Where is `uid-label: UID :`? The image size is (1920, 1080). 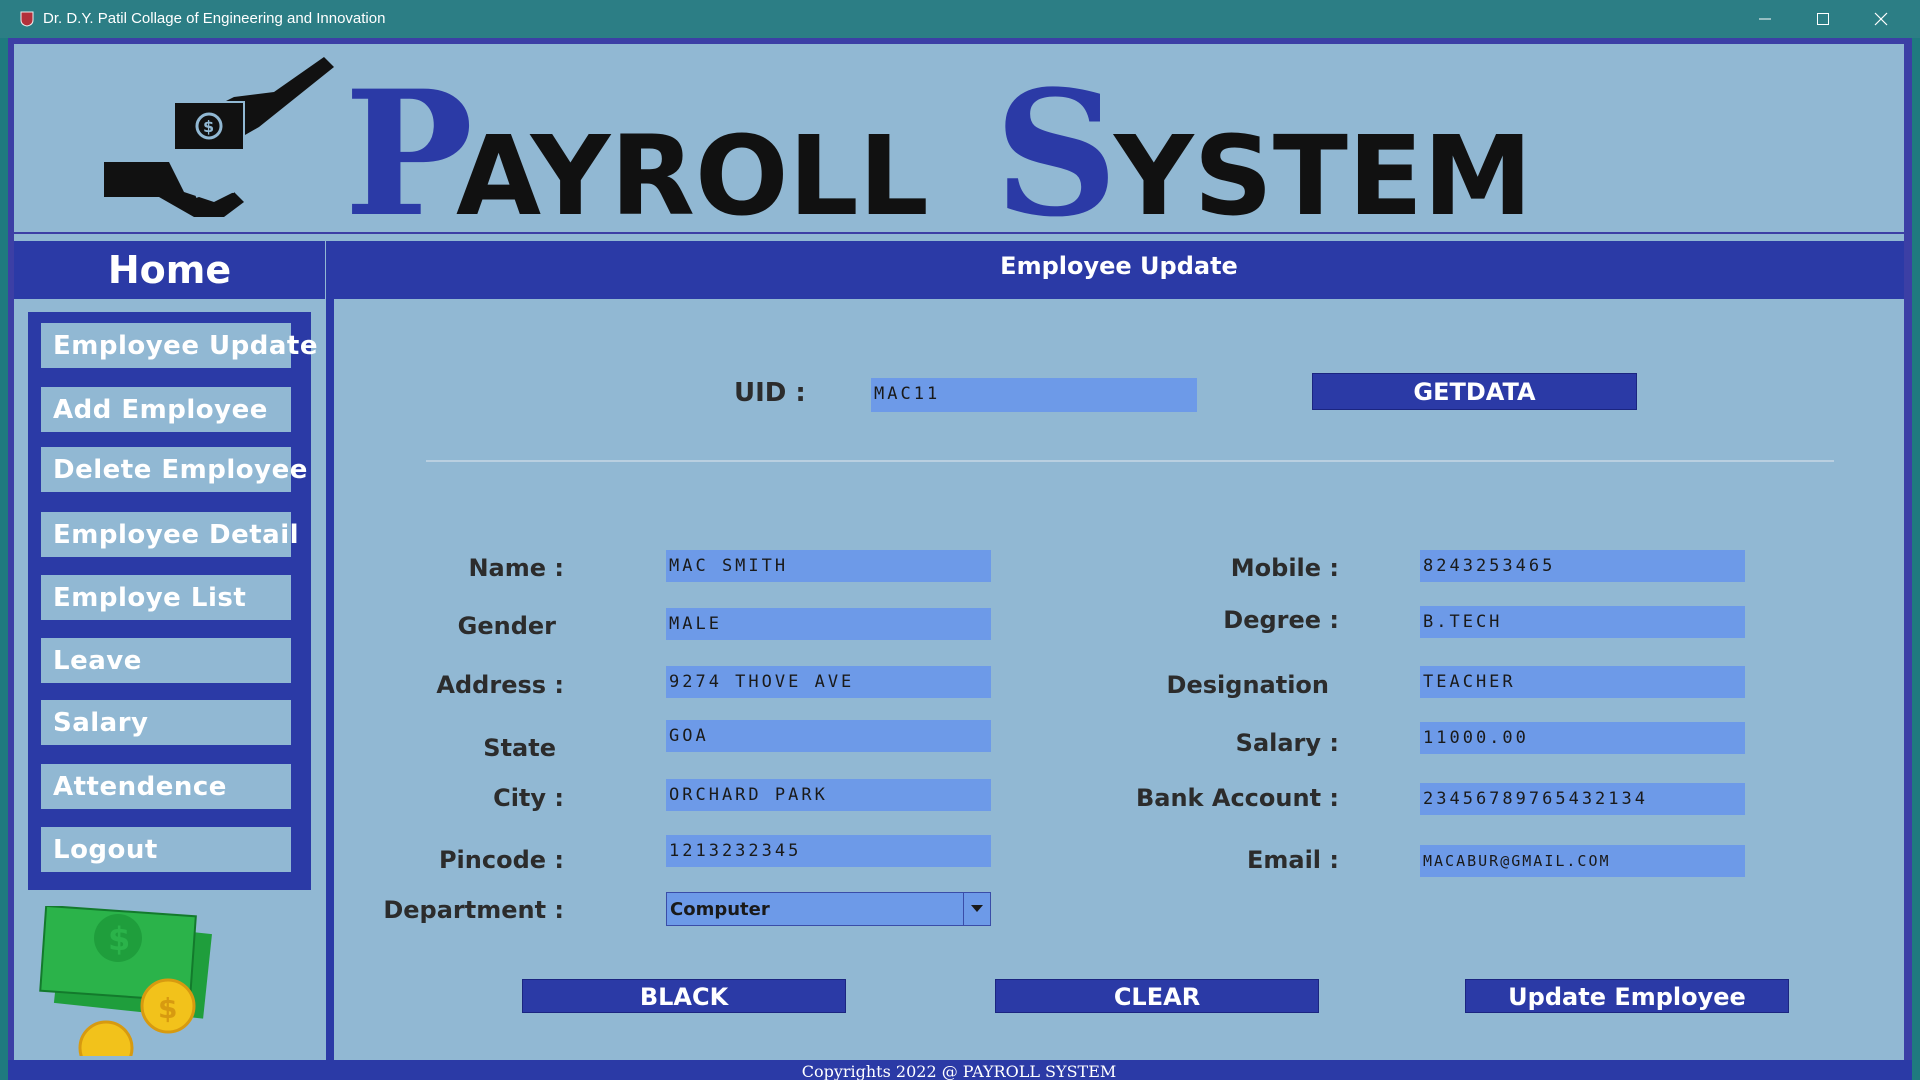
uid-label: UID : is located at coordinates (770, 393).